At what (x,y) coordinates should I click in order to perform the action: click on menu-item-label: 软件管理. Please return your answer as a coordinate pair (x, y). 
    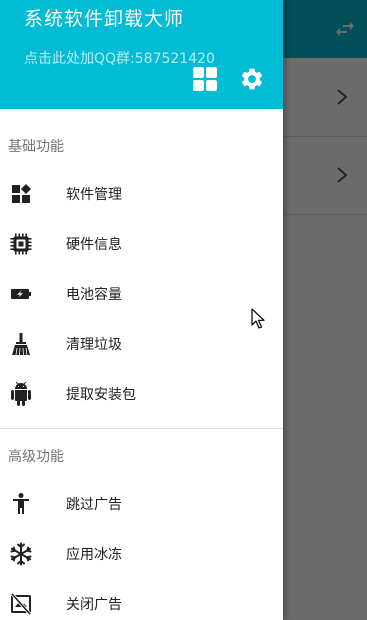
    Looking at the image, I should click on (94, 195).